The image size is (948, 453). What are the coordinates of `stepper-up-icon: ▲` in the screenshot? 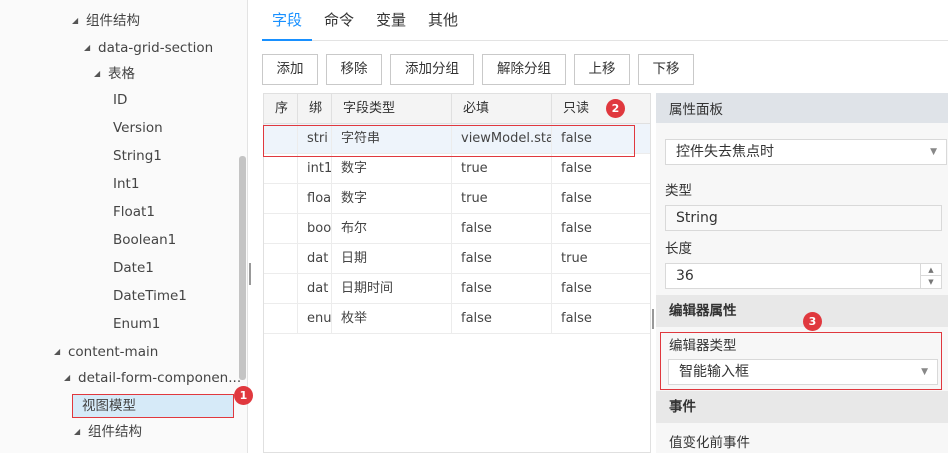 It's located at (931, 270).